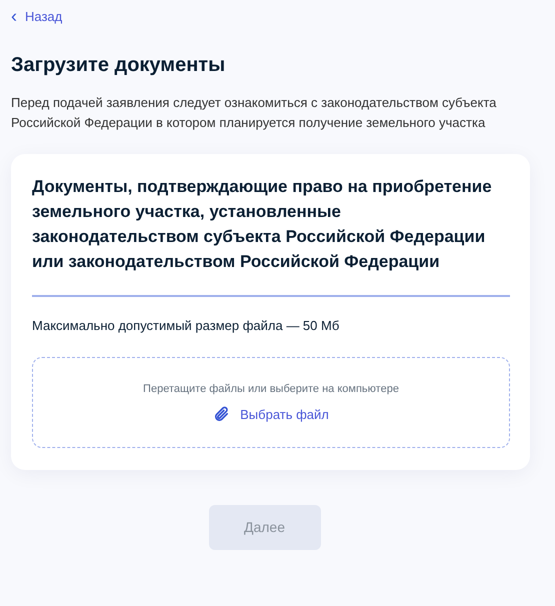  What do you see at coordinates (277, 17) in the screenshot?
I see `back-link: ‹ Назад` at bounding box center [277, 17].